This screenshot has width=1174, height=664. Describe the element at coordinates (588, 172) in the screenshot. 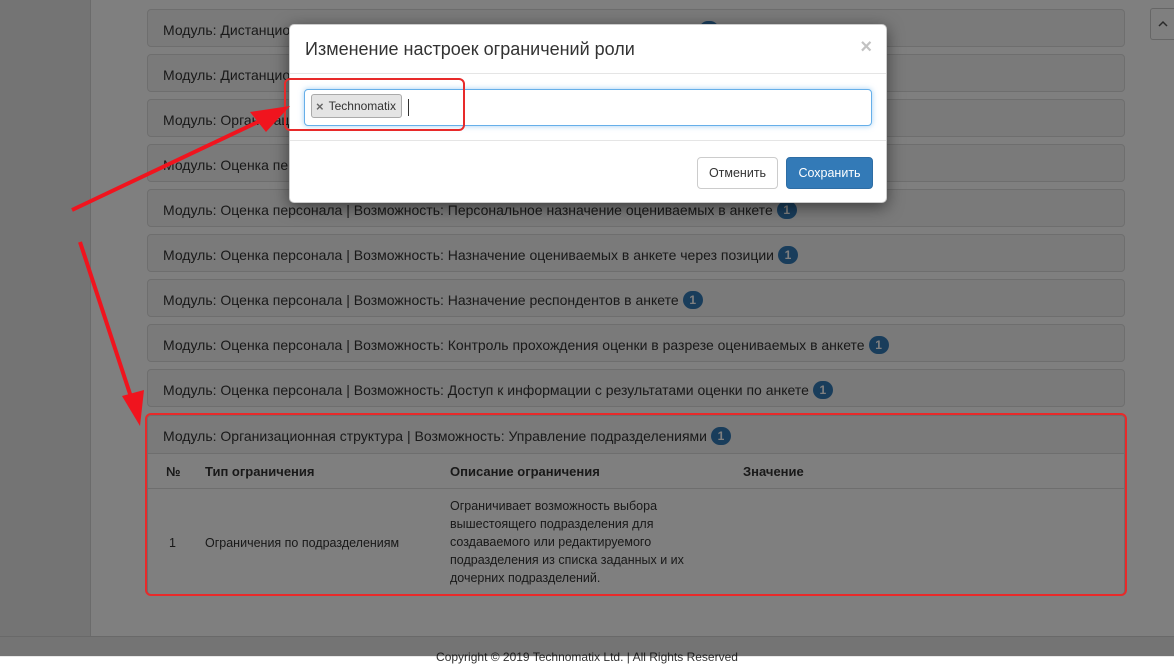

I see `modal-footer: Отменить Сохранить` at that location.